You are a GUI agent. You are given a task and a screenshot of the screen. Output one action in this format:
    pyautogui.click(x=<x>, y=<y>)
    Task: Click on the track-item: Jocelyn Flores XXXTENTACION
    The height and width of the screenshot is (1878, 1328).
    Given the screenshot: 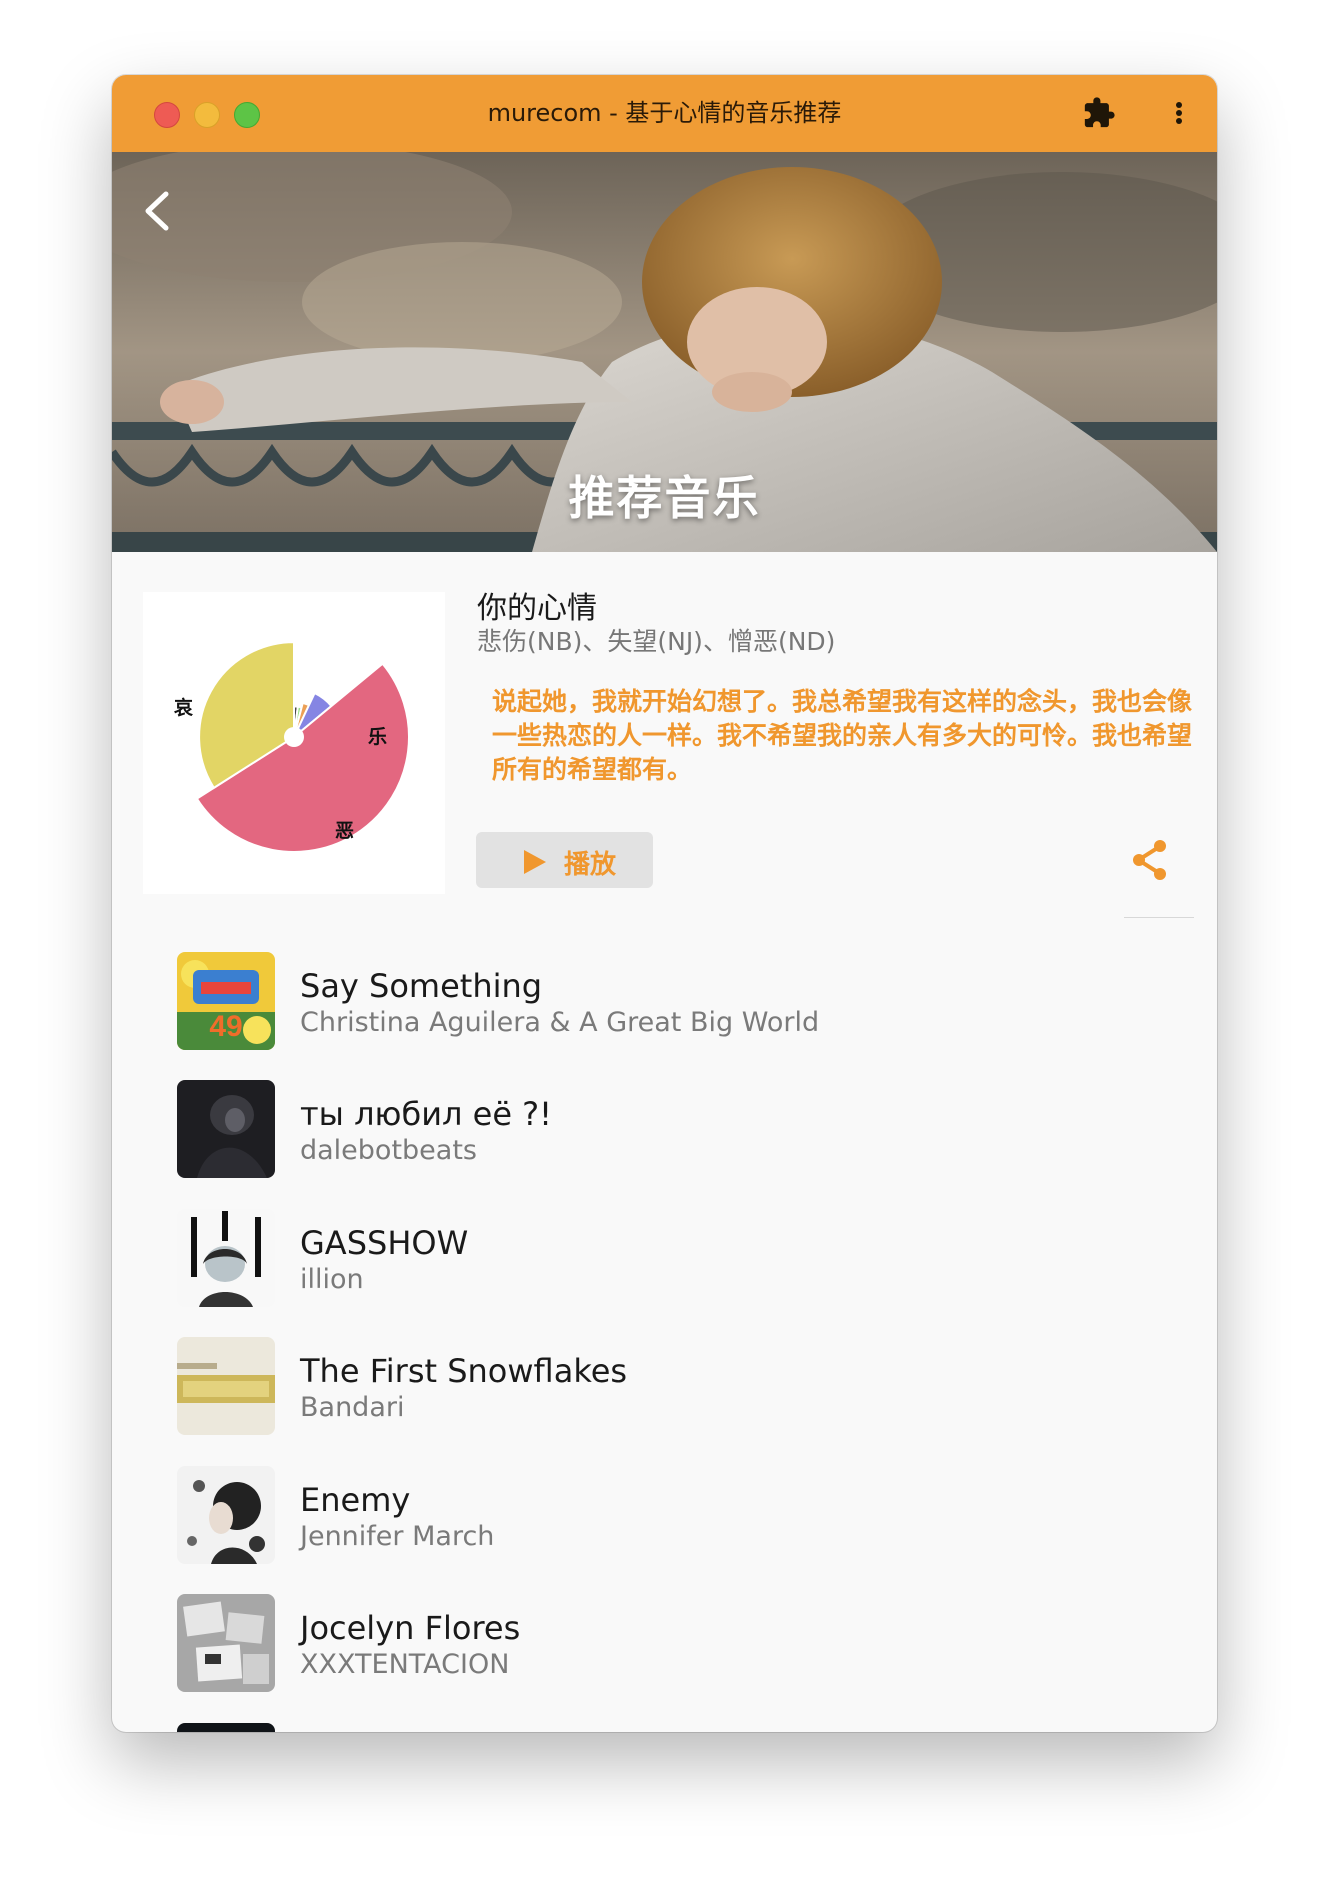 What is the action you would take?
    pyautogui.click(x=667, y=1644)
    